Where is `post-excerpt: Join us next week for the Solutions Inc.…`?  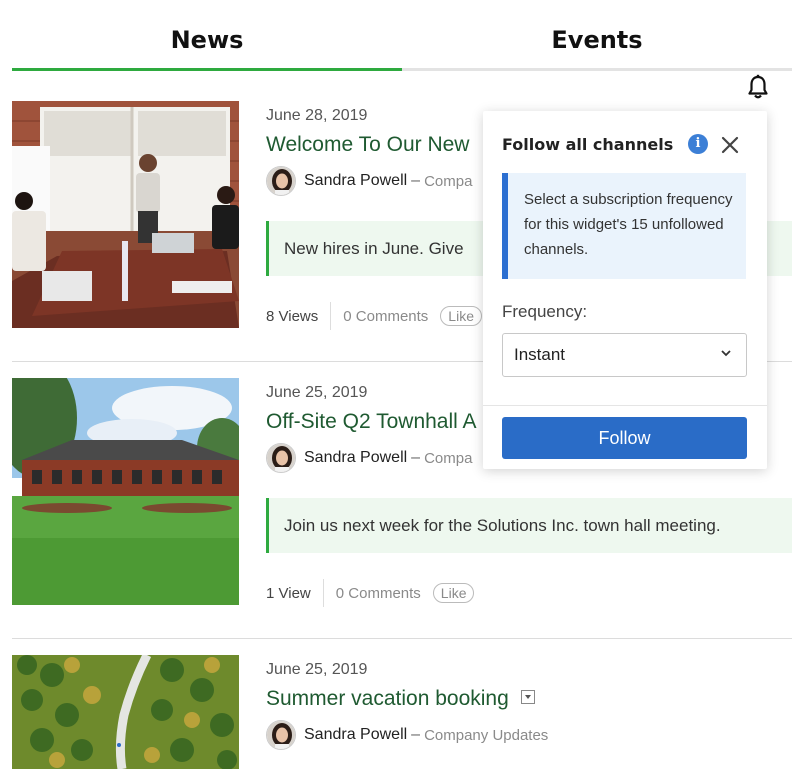 post-excerpt: Join us next week for the Solutions Inc.… is located at coordinates (529, 525).